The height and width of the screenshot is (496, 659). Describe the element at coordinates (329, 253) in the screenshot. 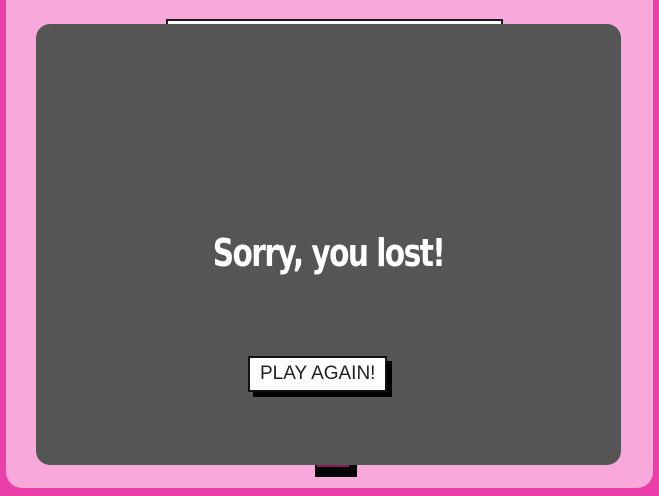

I see `game-over-message: Sorry, you lost!` at that location.